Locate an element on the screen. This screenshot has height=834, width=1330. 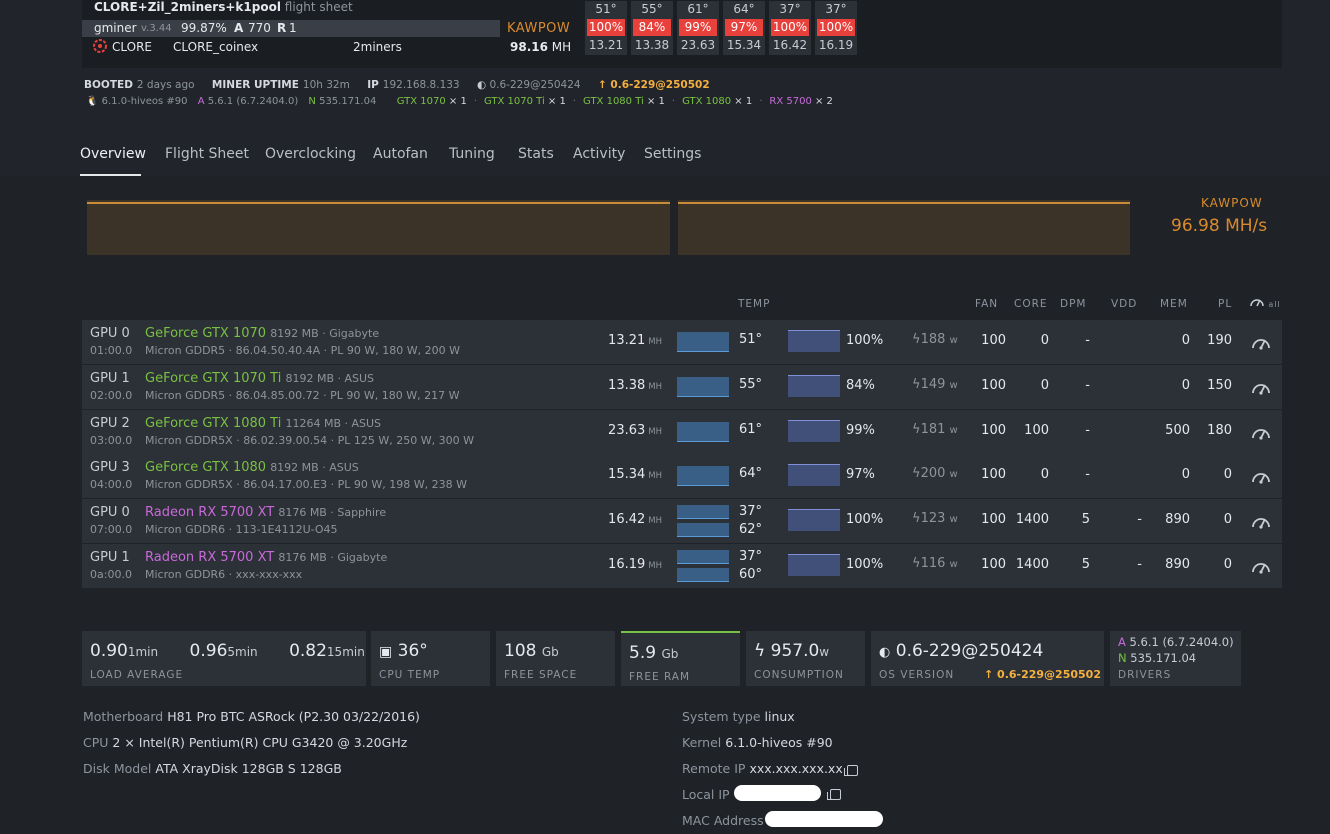
tab-autofan: Autofan is located at coordinates (400, 154).